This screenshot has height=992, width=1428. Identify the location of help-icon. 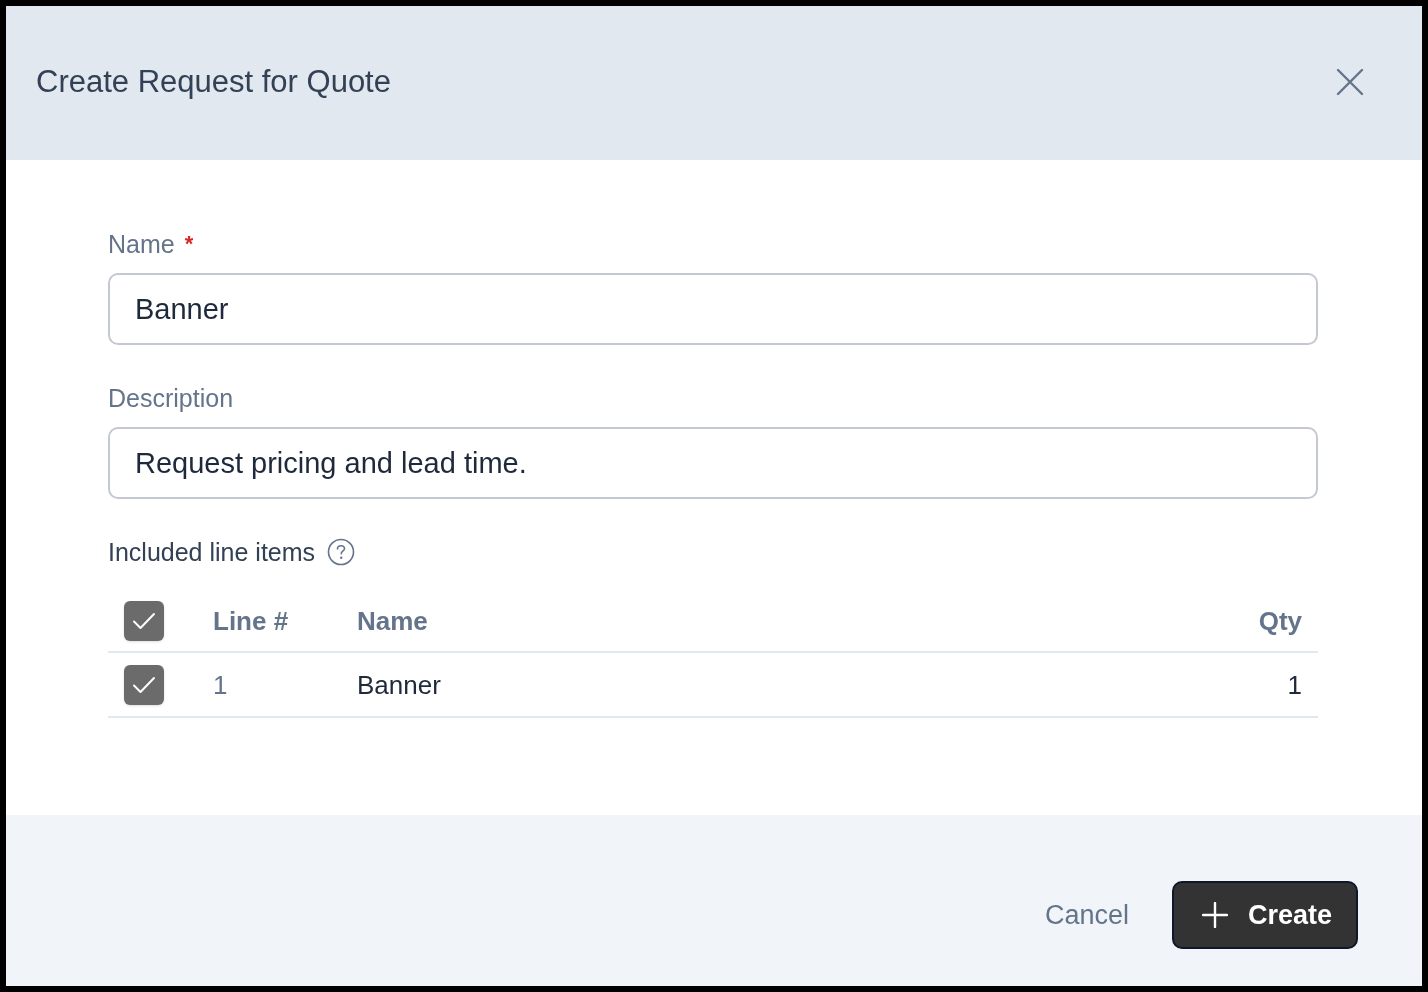
(341, 552).